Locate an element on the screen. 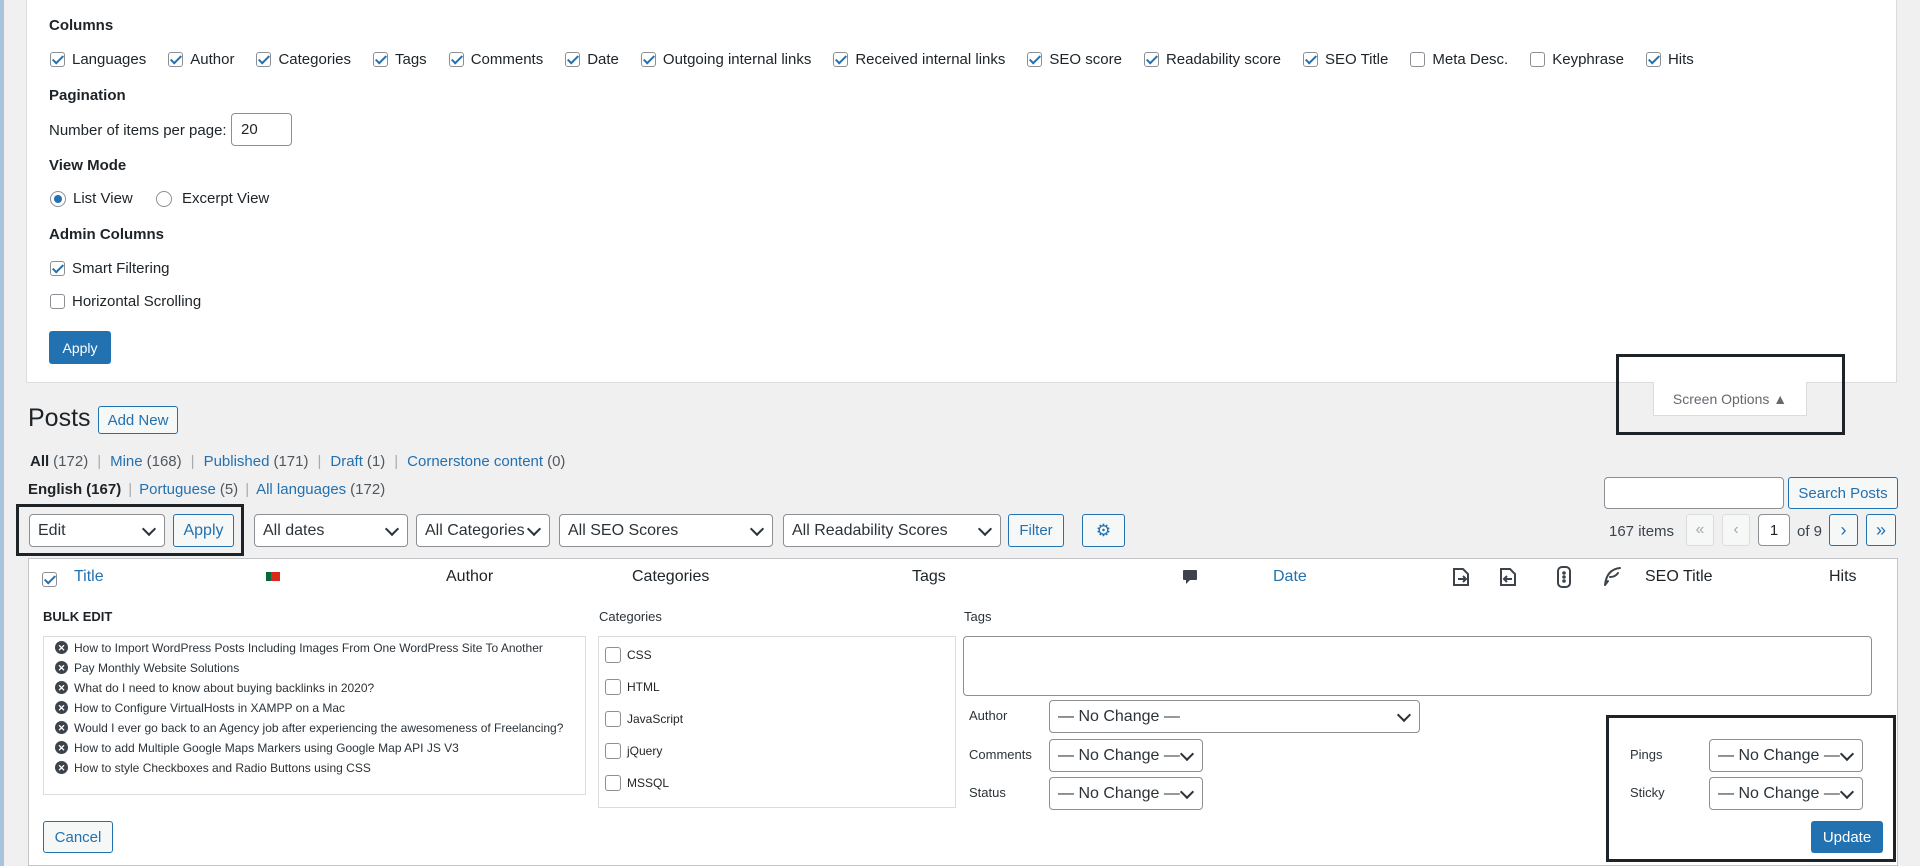 This screenshot has height=866, width=1920. filter-button: Filter is located at coordinates (1036, 530).